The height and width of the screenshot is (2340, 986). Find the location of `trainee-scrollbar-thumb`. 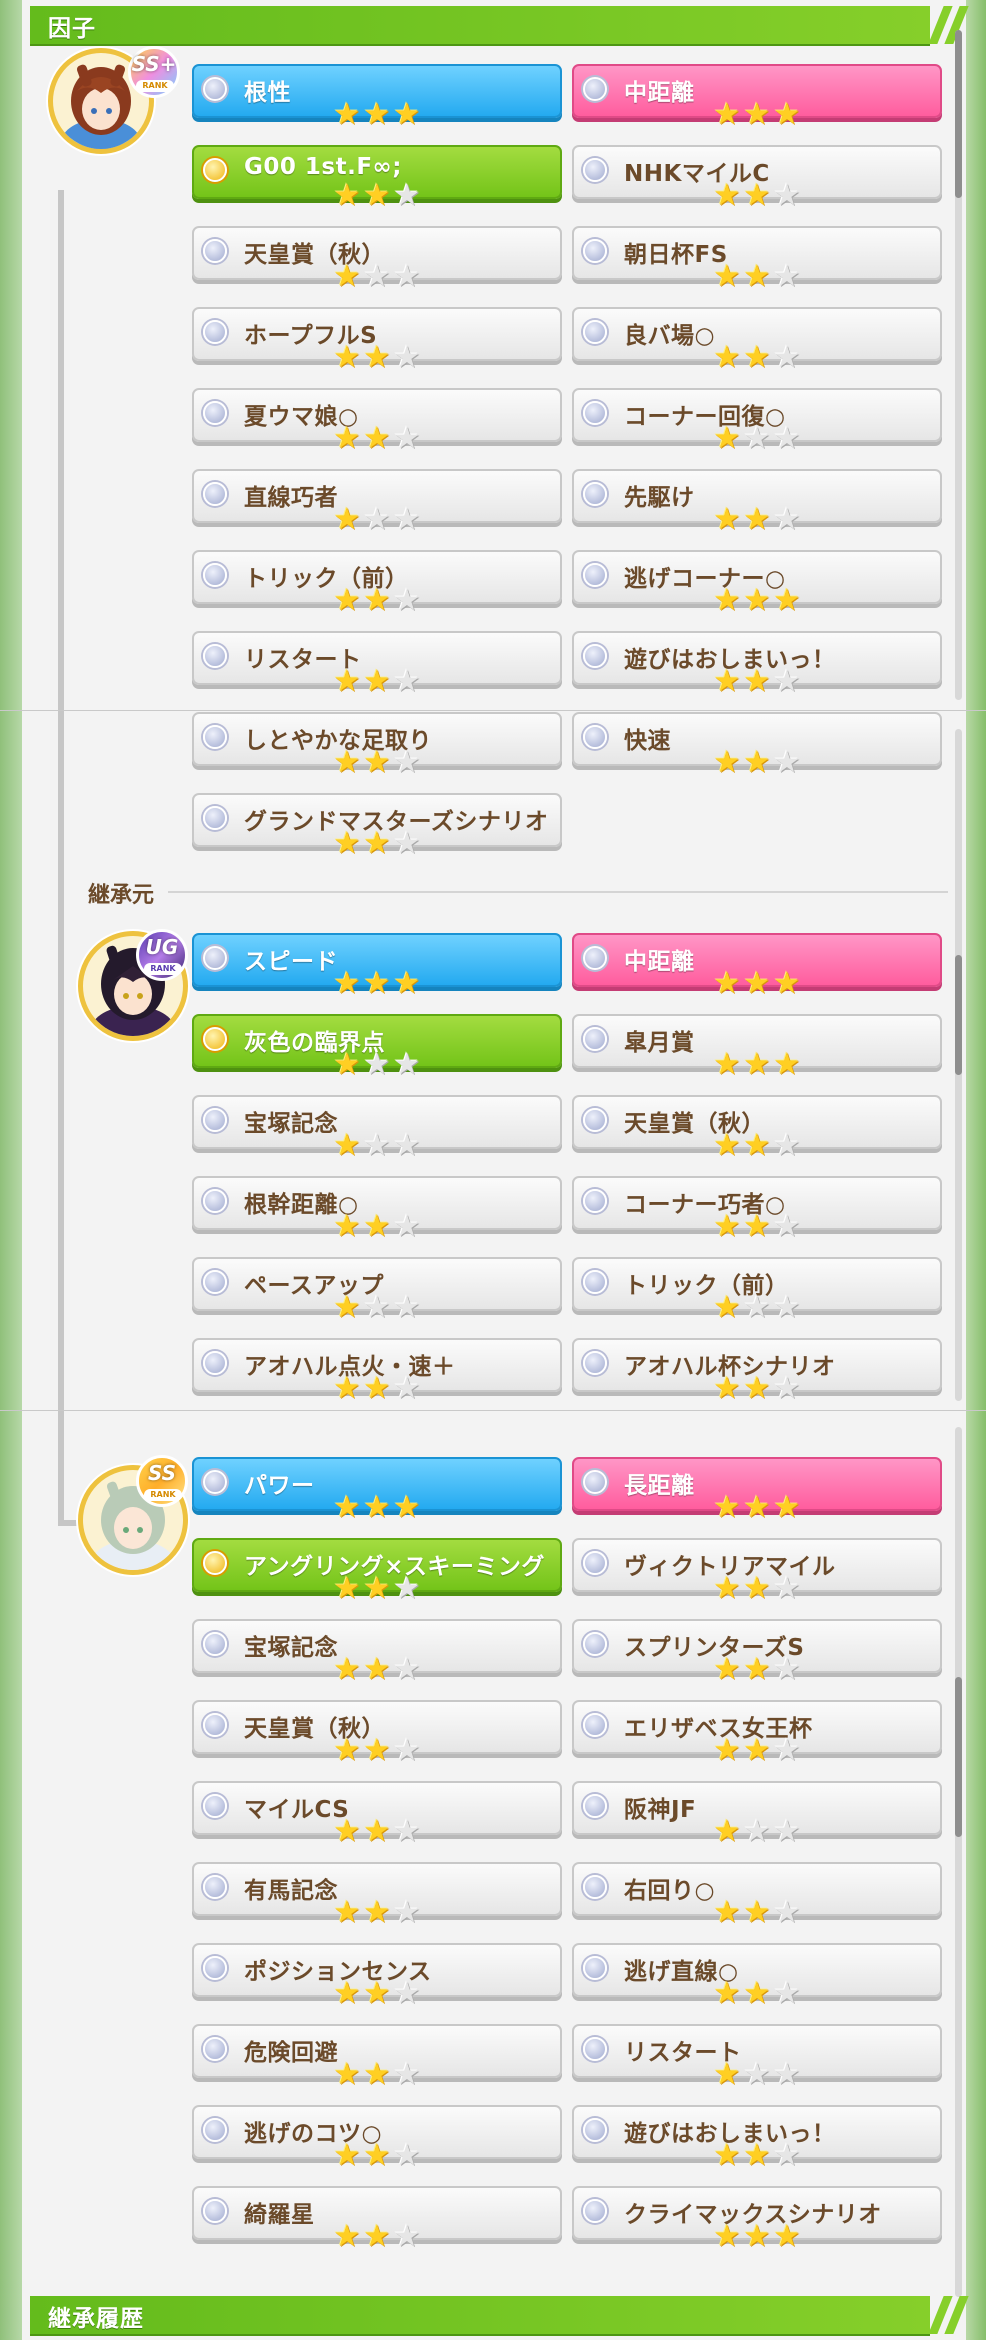

trainee-scrollbar-thumb is located at coordinates (958, 114).